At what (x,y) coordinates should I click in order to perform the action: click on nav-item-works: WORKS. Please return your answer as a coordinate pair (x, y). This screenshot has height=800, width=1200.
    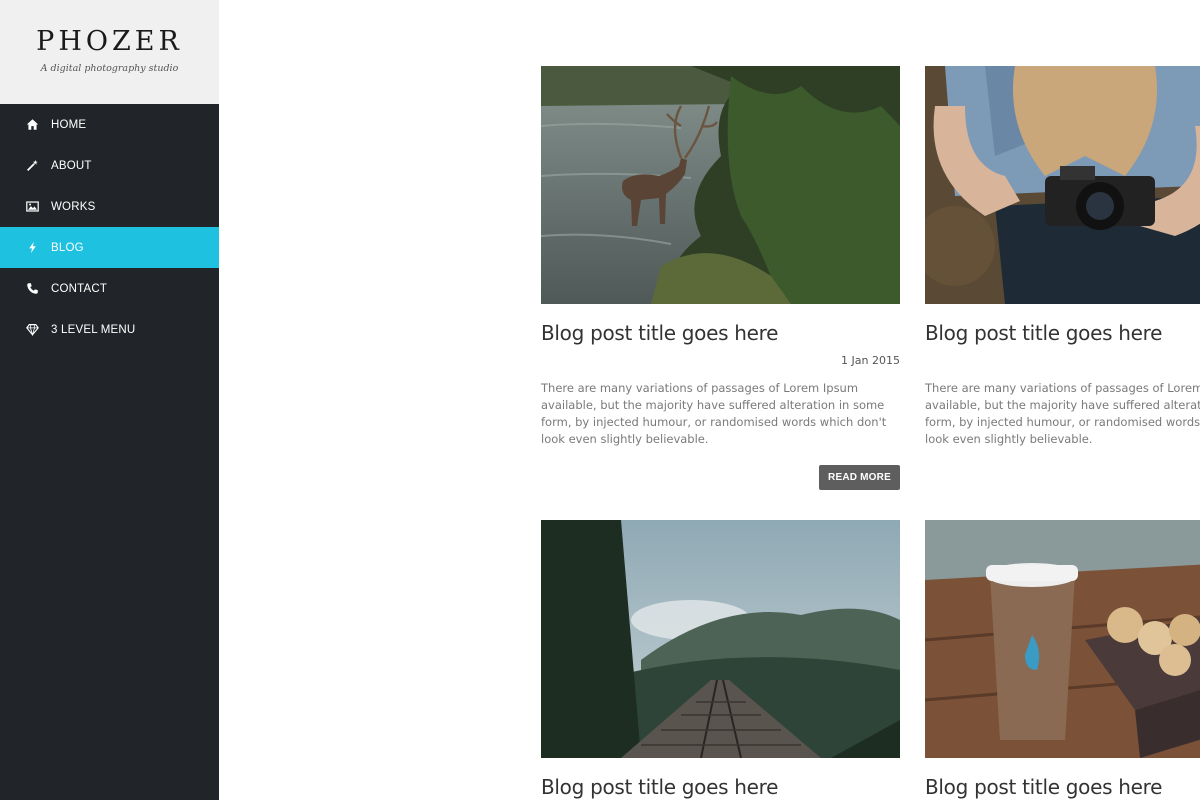
    Looking at the image, I should click on (109, 206).